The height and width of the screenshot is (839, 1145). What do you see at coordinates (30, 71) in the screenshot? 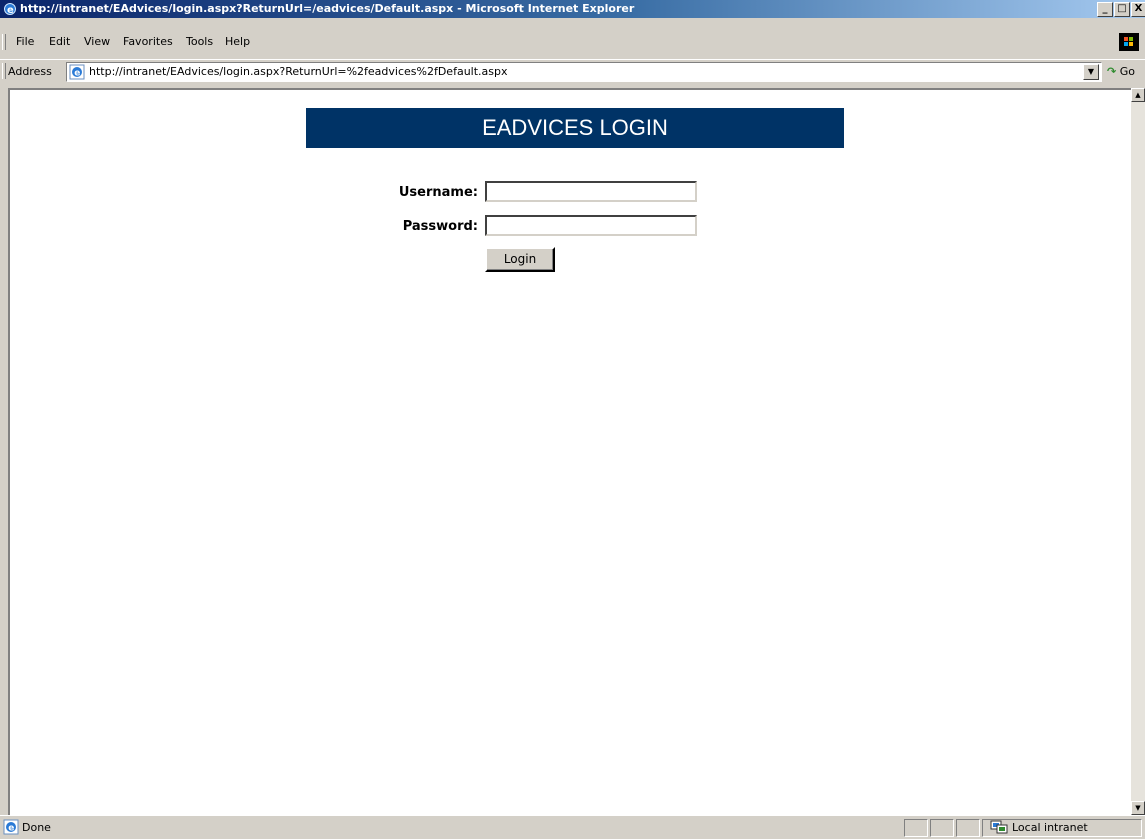
I see `address-label: Address` at bounding box center [30, 71].